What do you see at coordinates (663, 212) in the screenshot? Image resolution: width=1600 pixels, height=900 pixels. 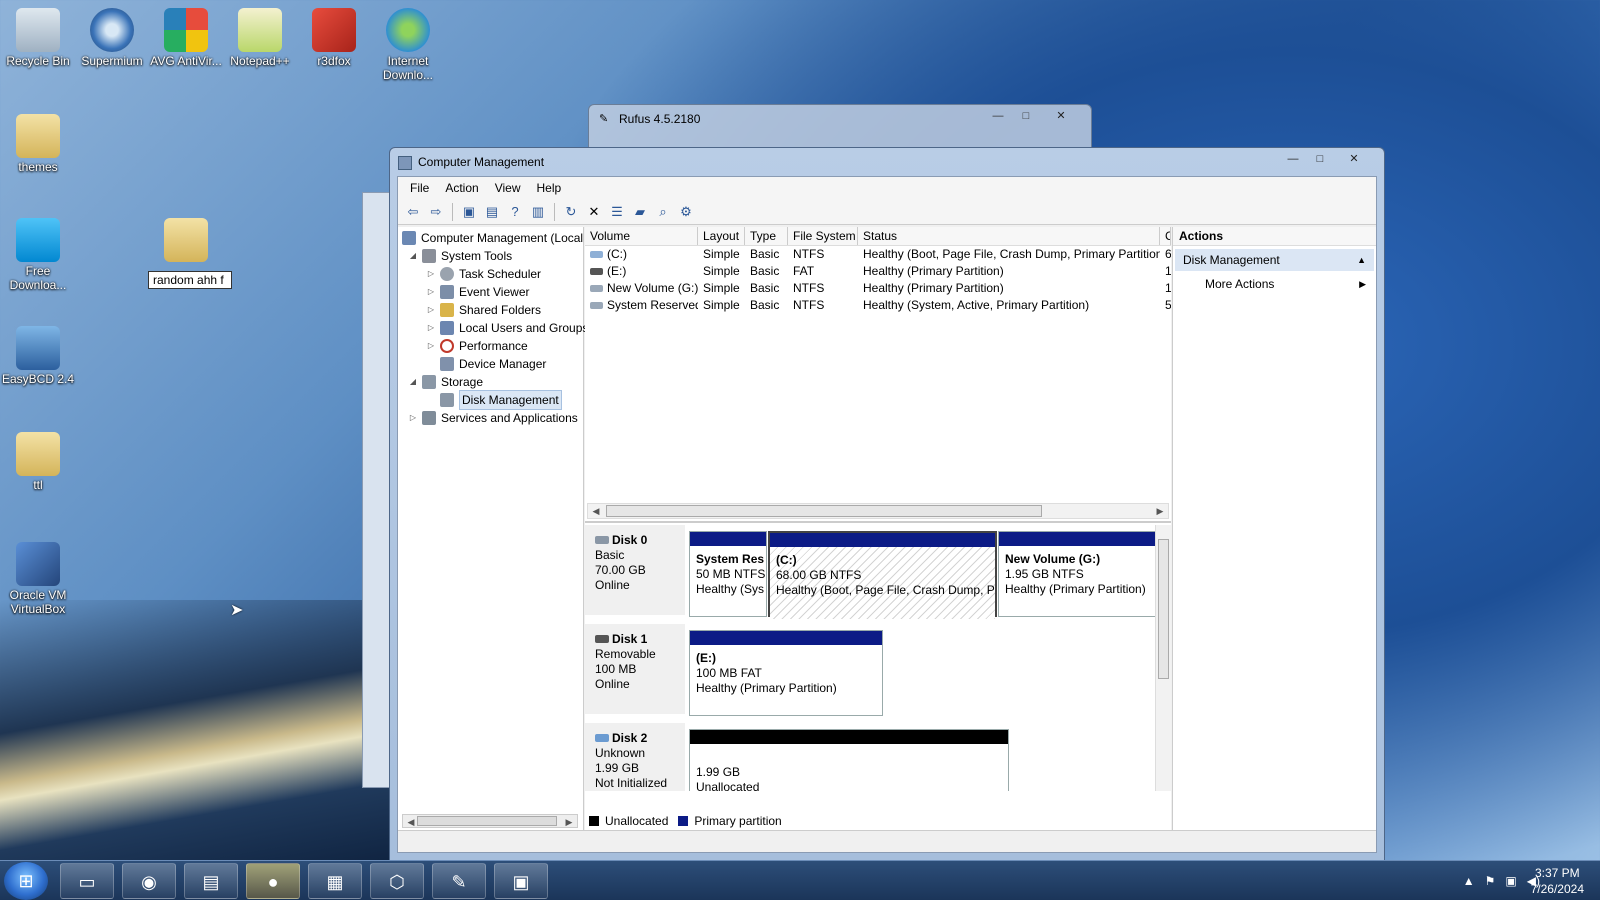 I see `search-icon: ⌕` at bounding box center [663, 212].